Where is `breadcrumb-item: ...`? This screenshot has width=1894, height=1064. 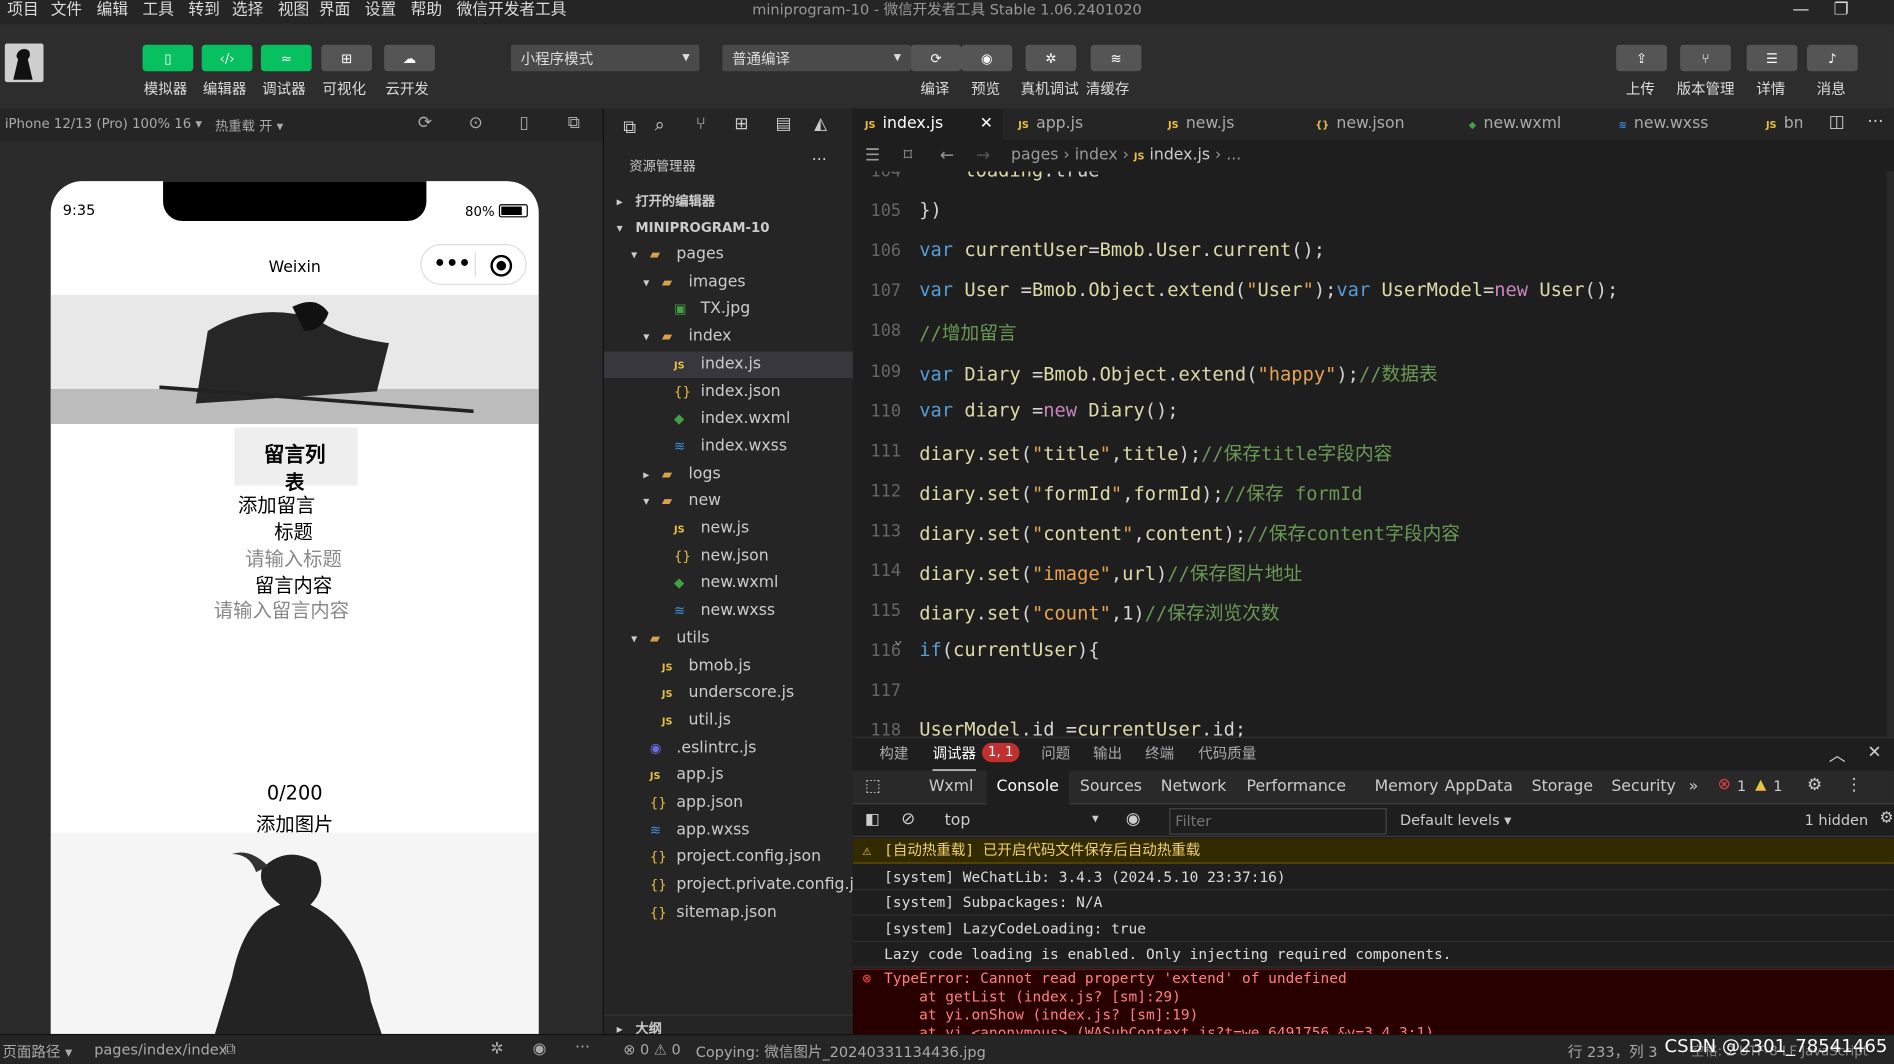 breadcrumb-item: ... is located at coordinates (1233, 155).